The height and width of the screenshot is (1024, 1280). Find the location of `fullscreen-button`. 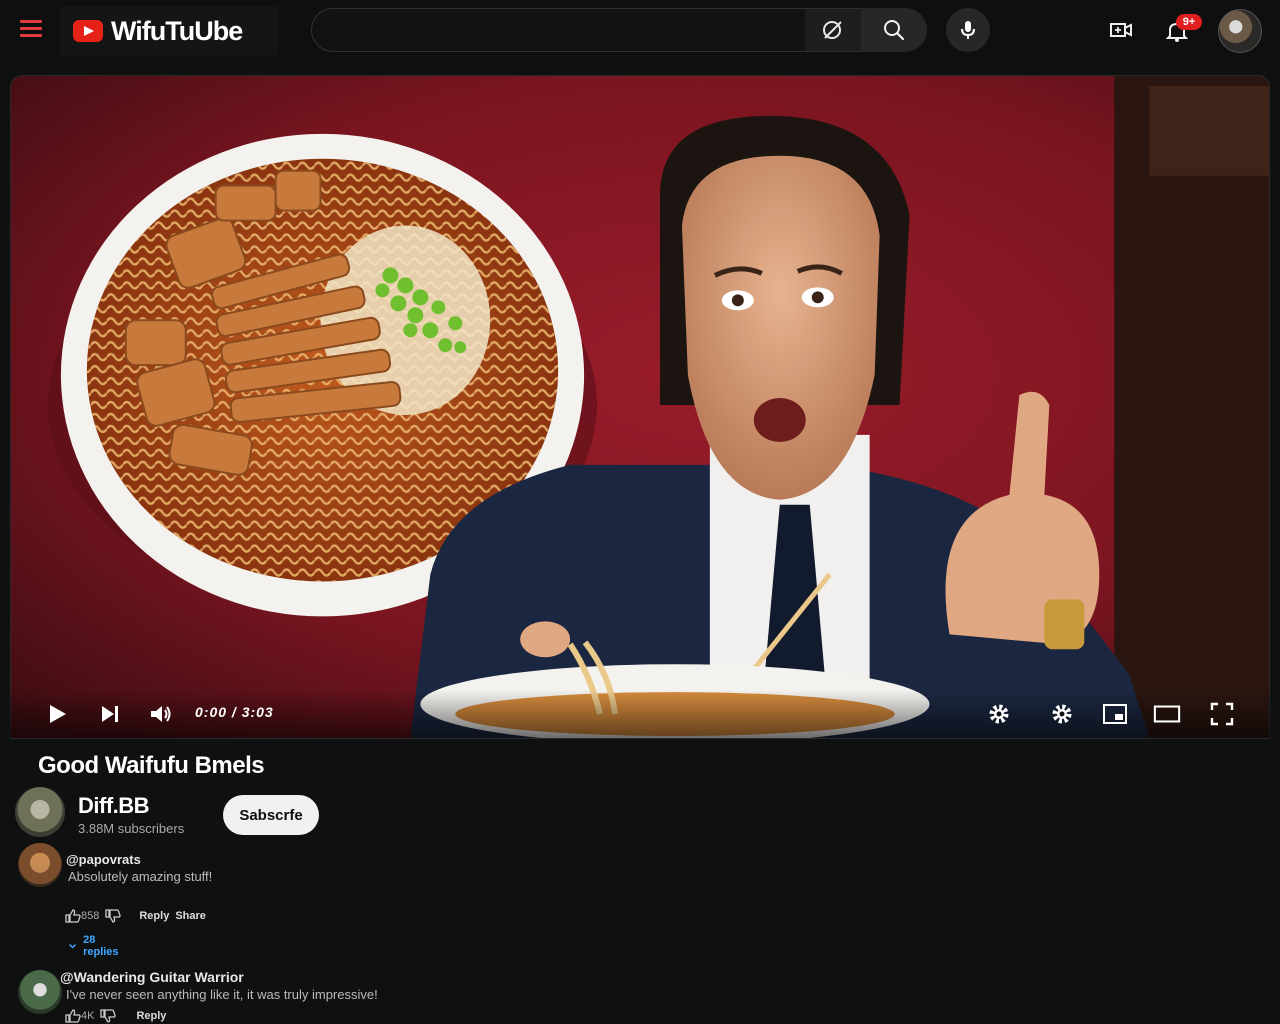

fullscreen-button is located at coordinates (1222, 714).